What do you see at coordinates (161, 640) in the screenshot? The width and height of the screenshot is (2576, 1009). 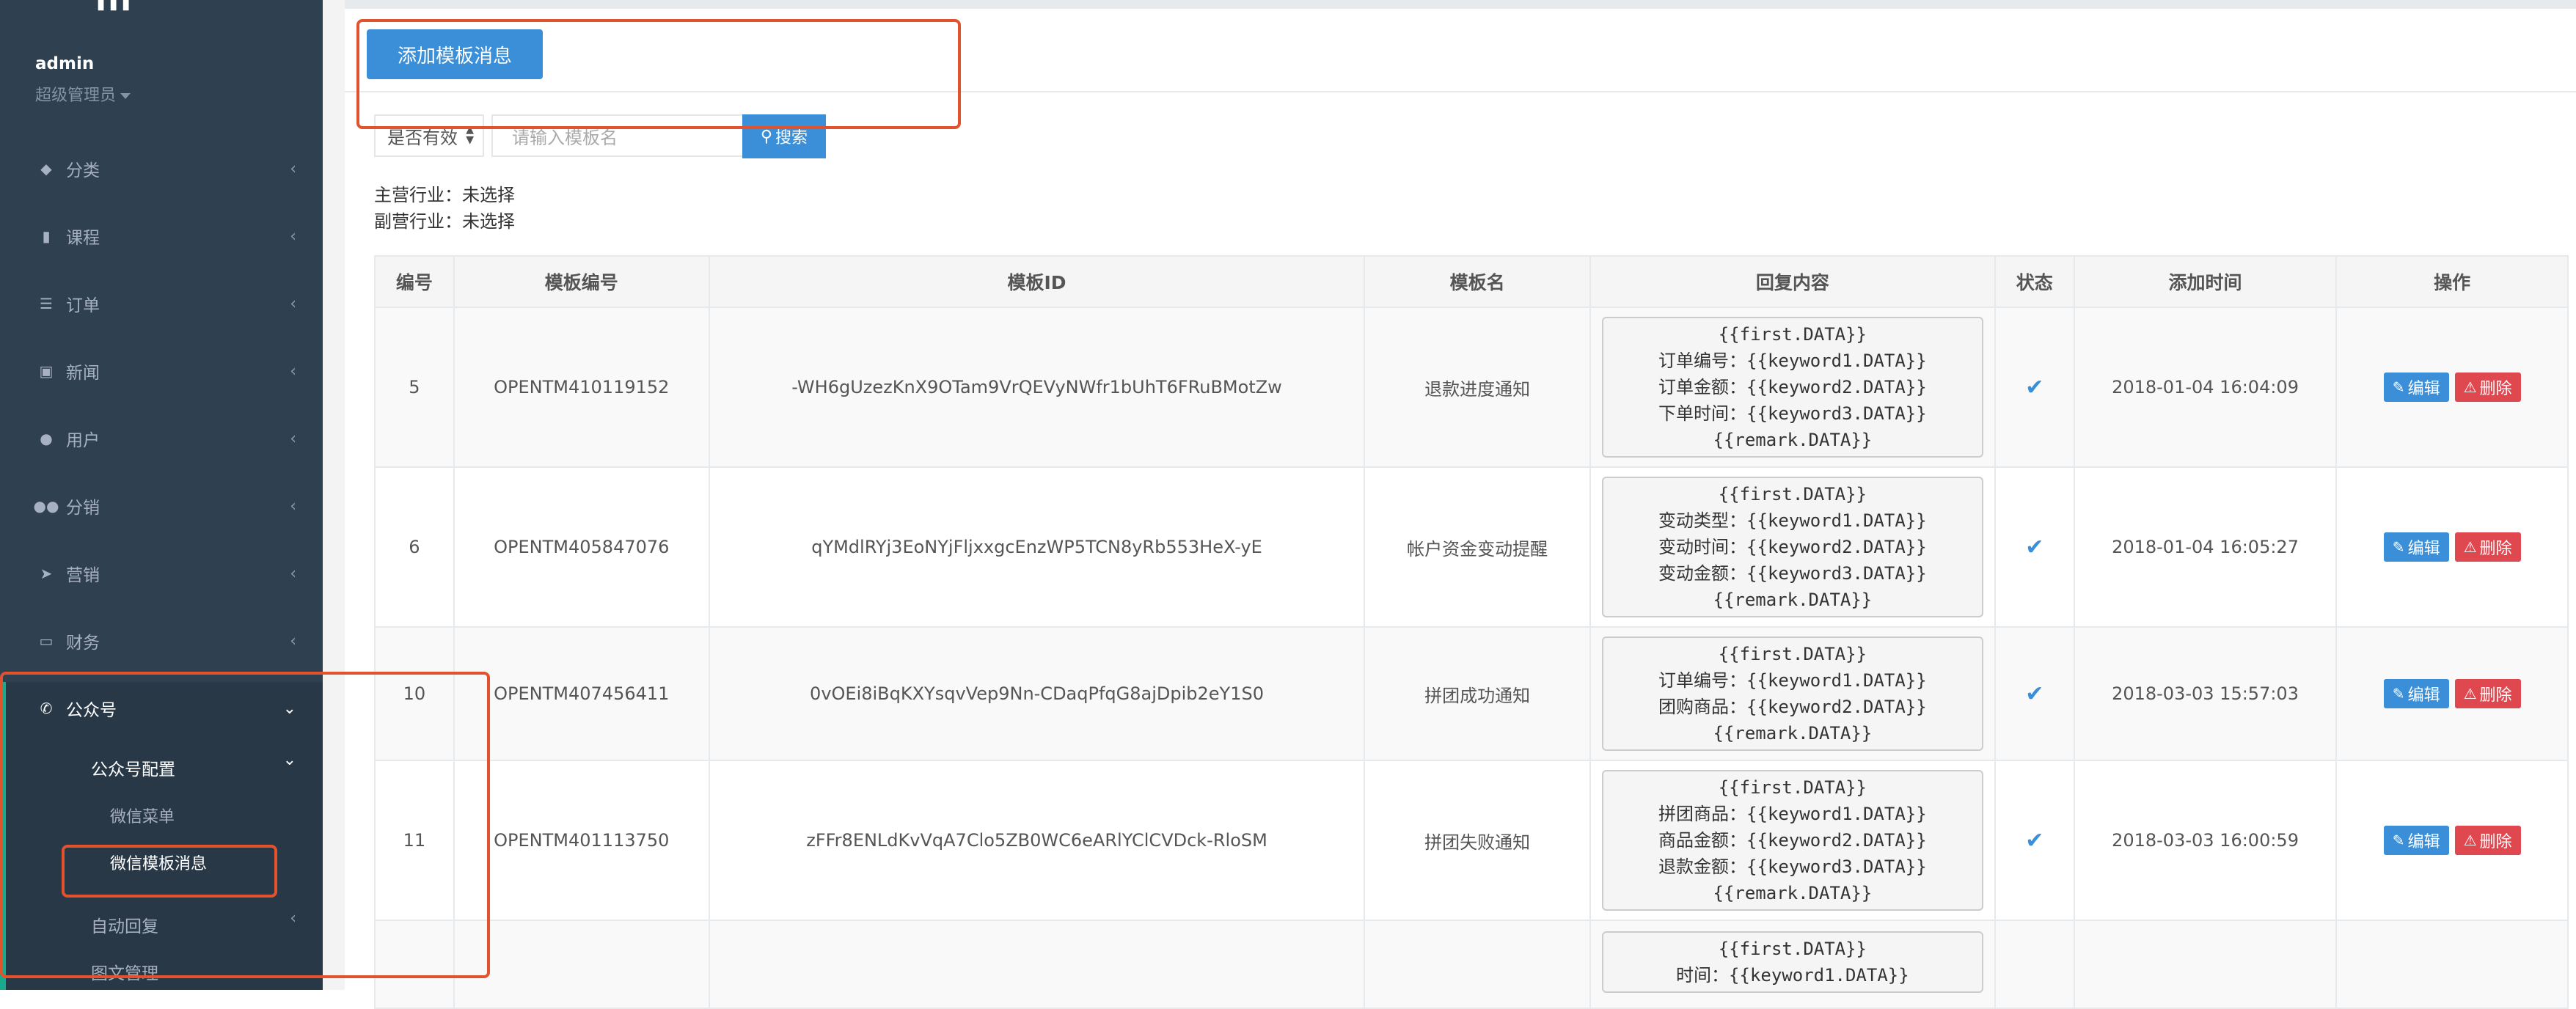 I see `sidebar-item-finance: ▭ 财务 ‹` at bounding box center [161, 640].